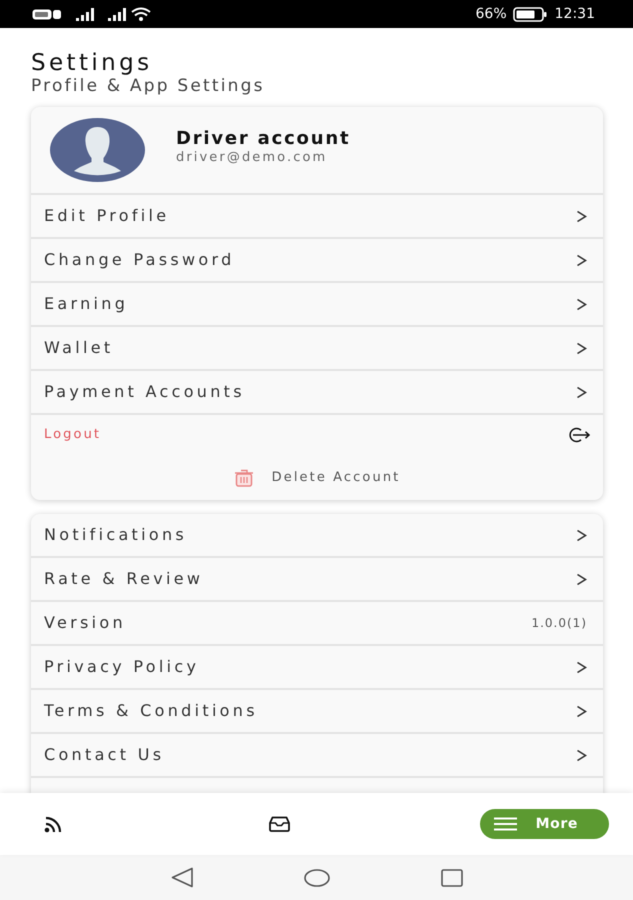  What do you see at coordinates (317, 391) in the screenshot?
I see `menu-item: Payment Accounts` at bounding box center [317, 391].